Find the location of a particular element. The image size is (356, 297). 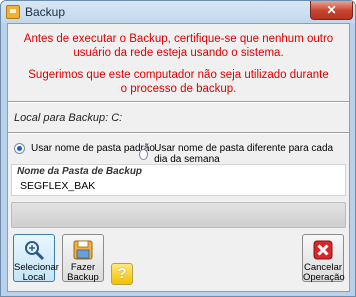

title-bar: Backup ✕ is located at coordinates (178, 12).